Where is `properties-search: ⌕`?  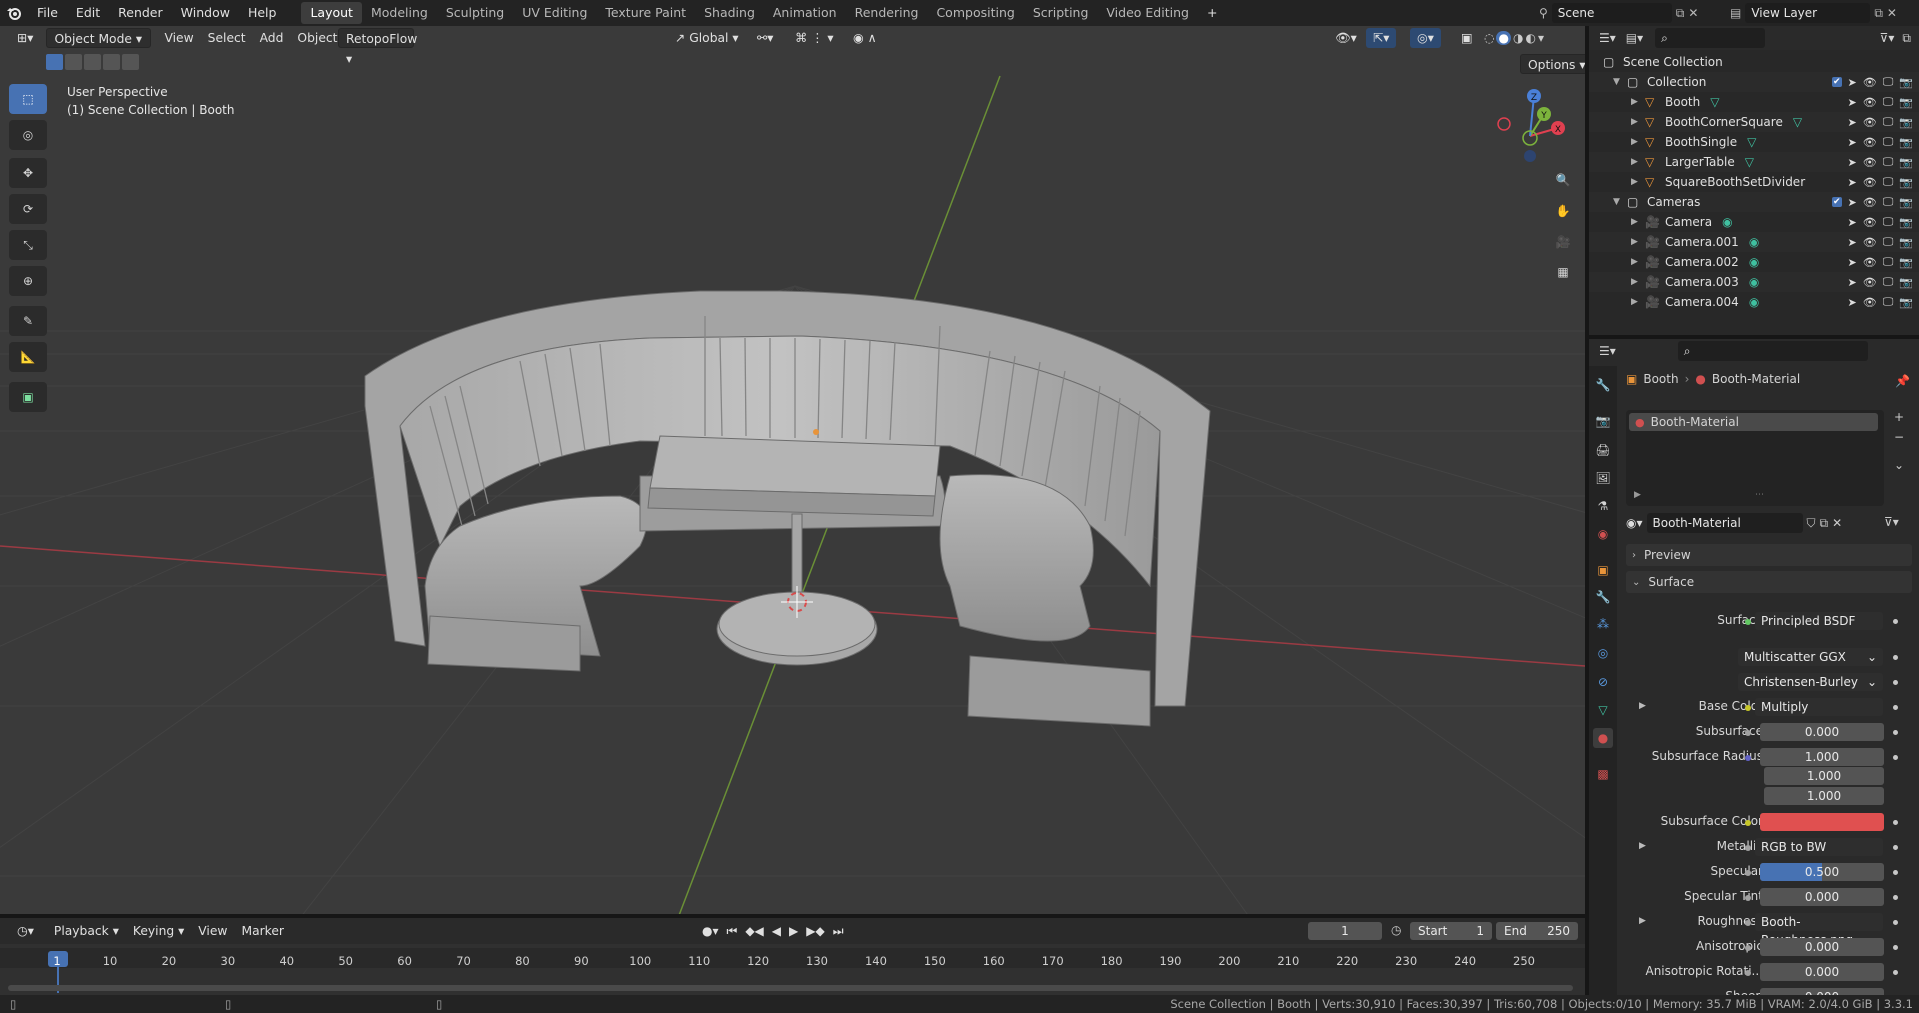 properties-search: ⌕ is located at coordinates (1772, 351).